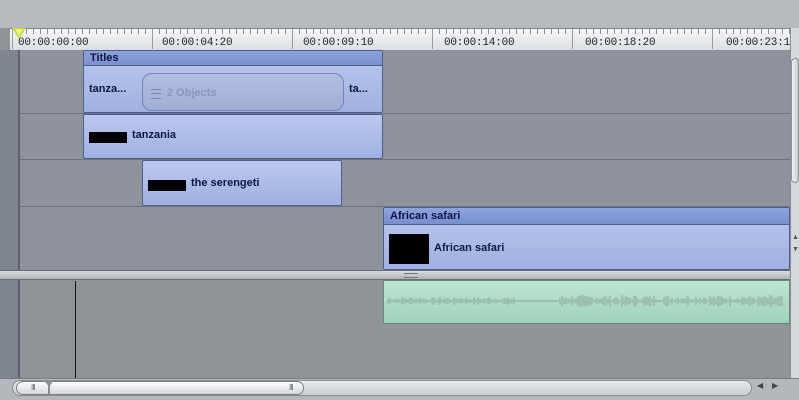 This screenshot has width=799, height=400. Describe the element at coordinates (49, 390) in the screenshot. I see `zoom-marker-stem` at that location.